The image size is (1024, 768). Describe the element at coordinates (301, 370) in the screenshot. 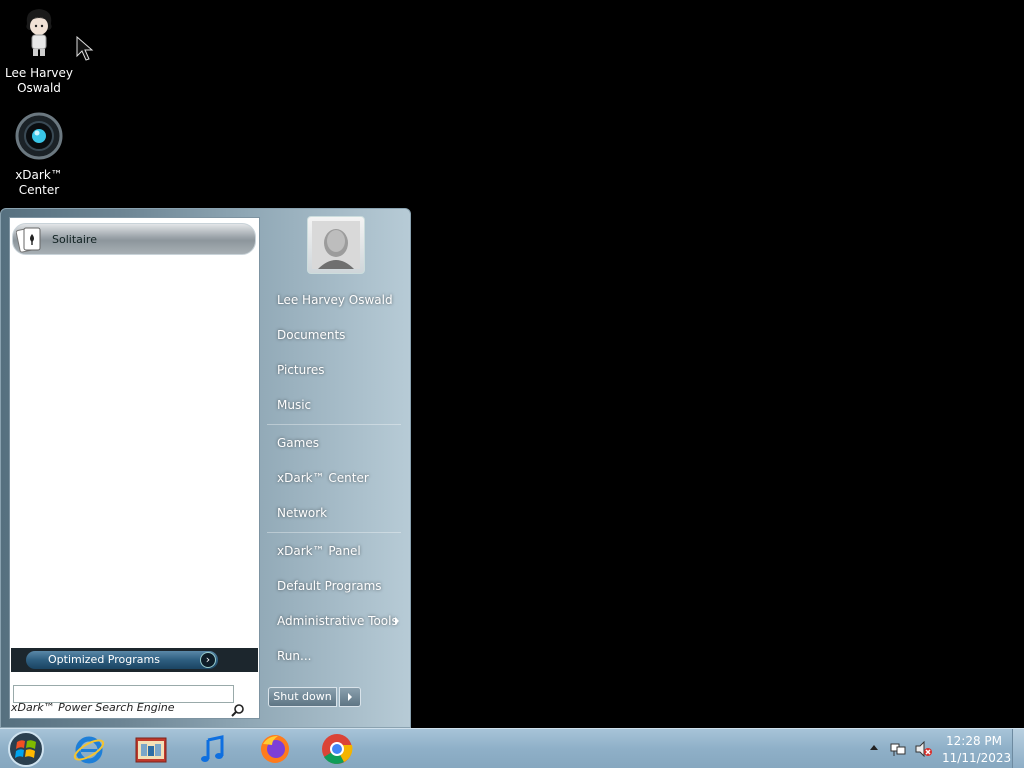

I see `start-item-pictures: Pictures` at that location.